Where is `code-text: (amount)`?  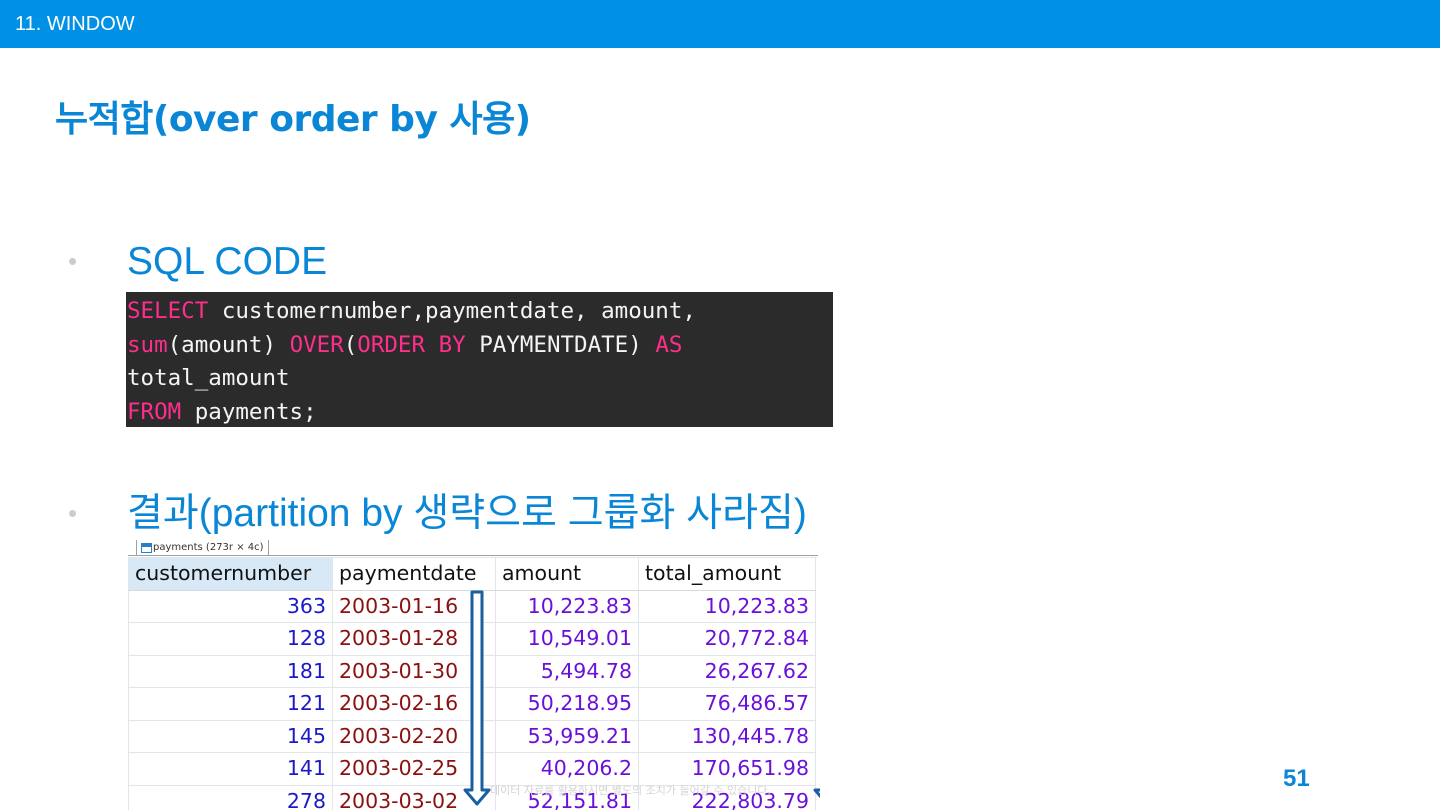 code-text: (amount) is located at coordinates (228, 344).